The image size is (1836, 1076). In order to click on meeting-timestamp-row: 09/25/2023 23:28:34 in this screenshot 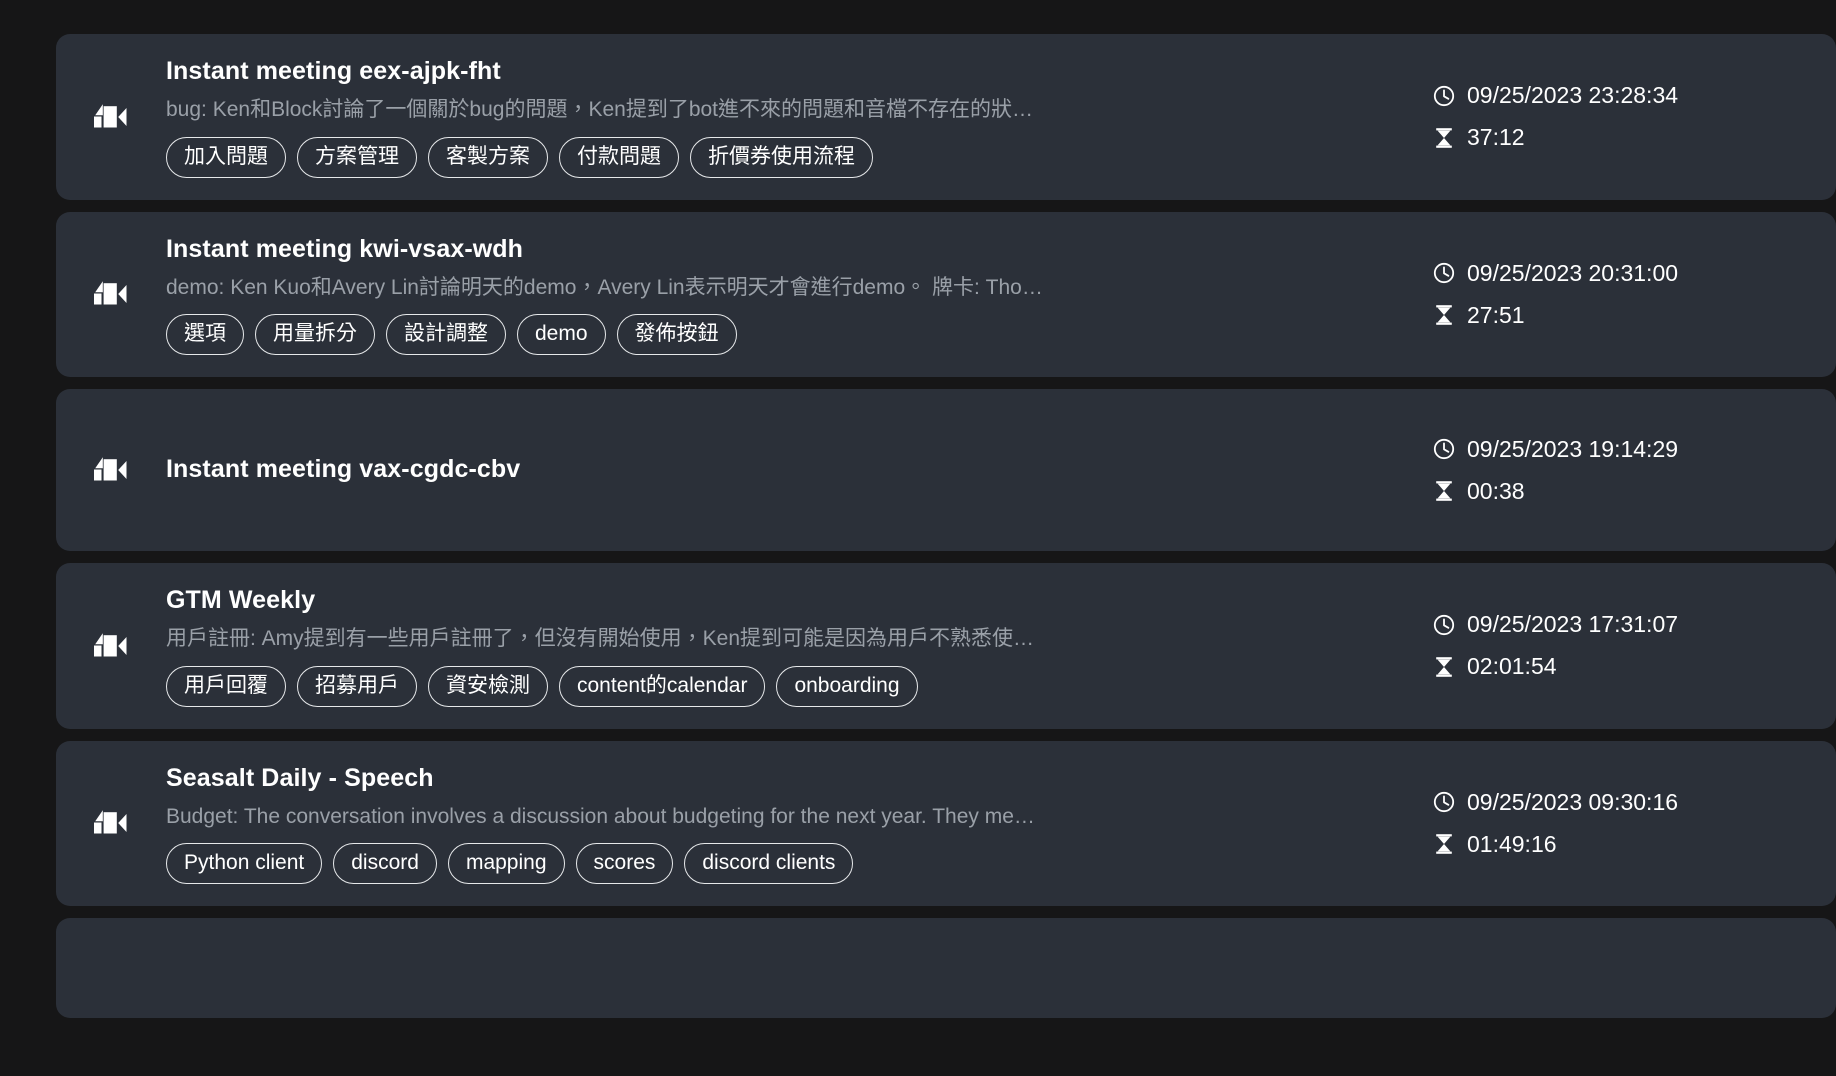, I will do `click(1555, 96)`.